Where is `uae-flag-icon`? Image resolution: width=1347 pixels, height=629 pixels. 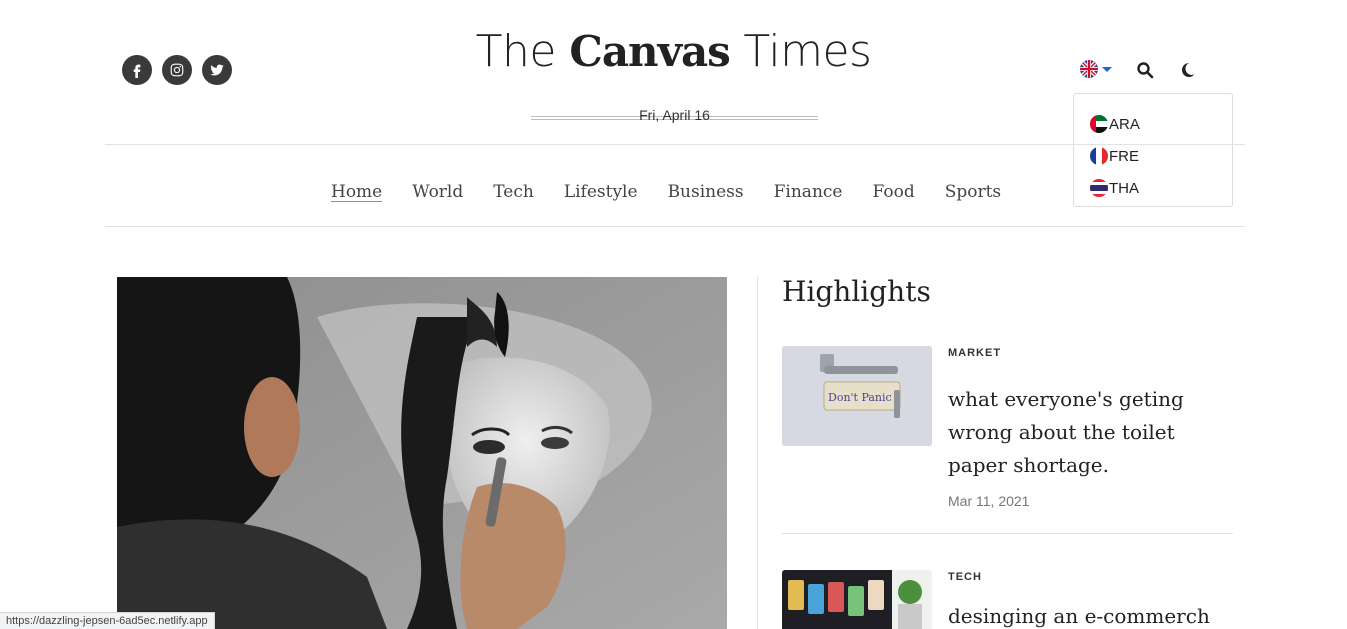
uae-flag-icon is located at coordinates (1099, 124).